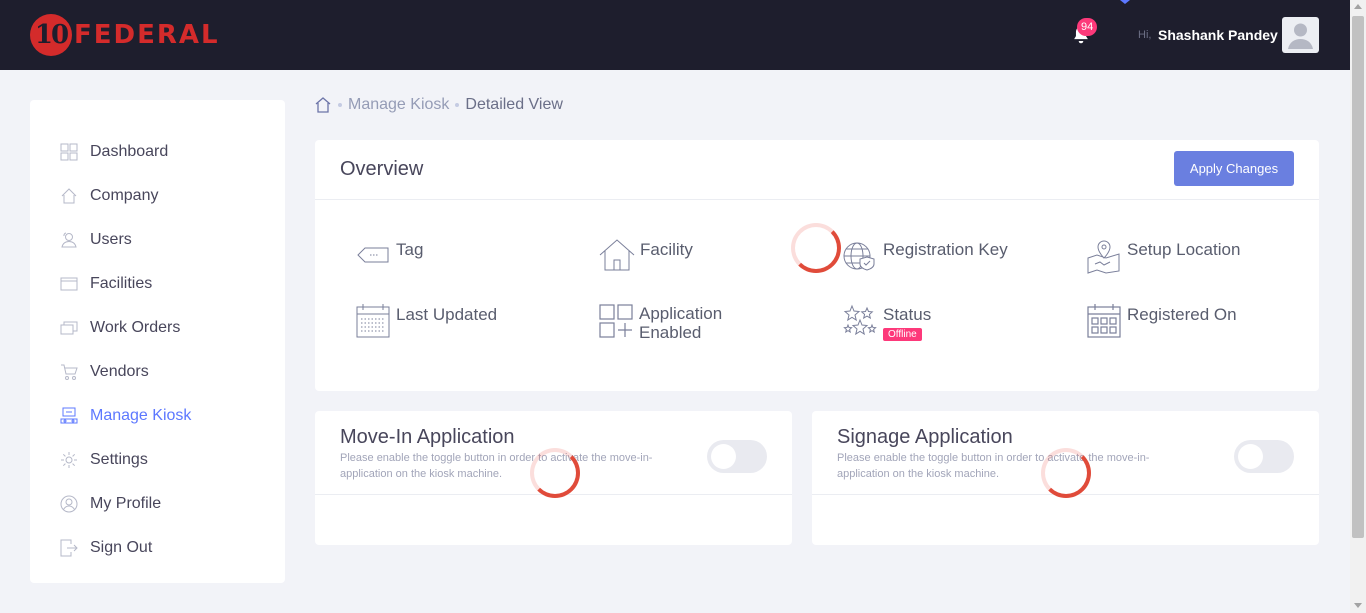 This screenshot has height=613, width=1366. I want to click on cart-icon, so click(69, 372).